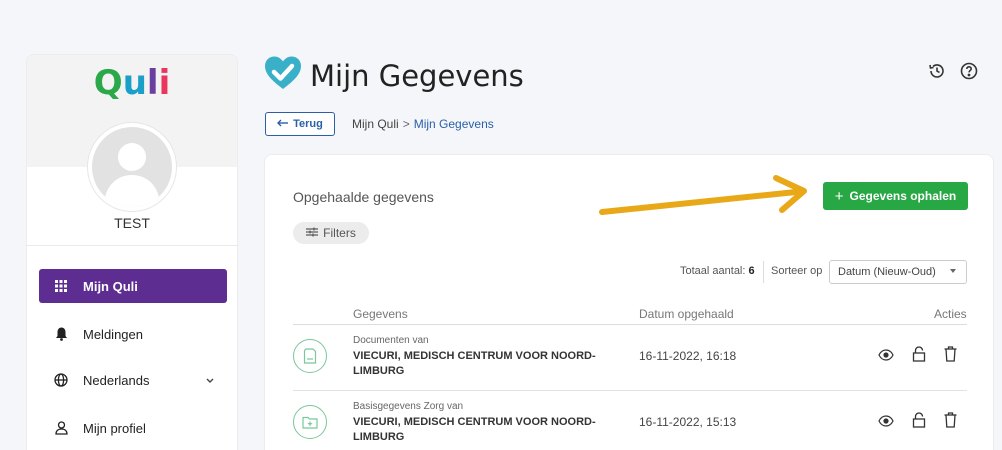  Describe the element at coordinates (113, 334) in the screenshot. I see `sidebar-item-label: Meldingen` at that location.